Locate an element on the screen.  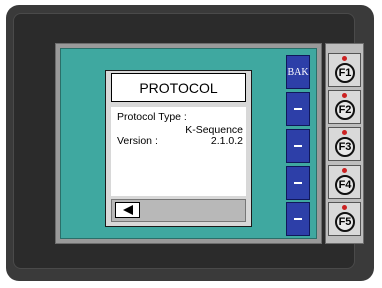
f1-key: F1 is located at coordinates (344, 70).